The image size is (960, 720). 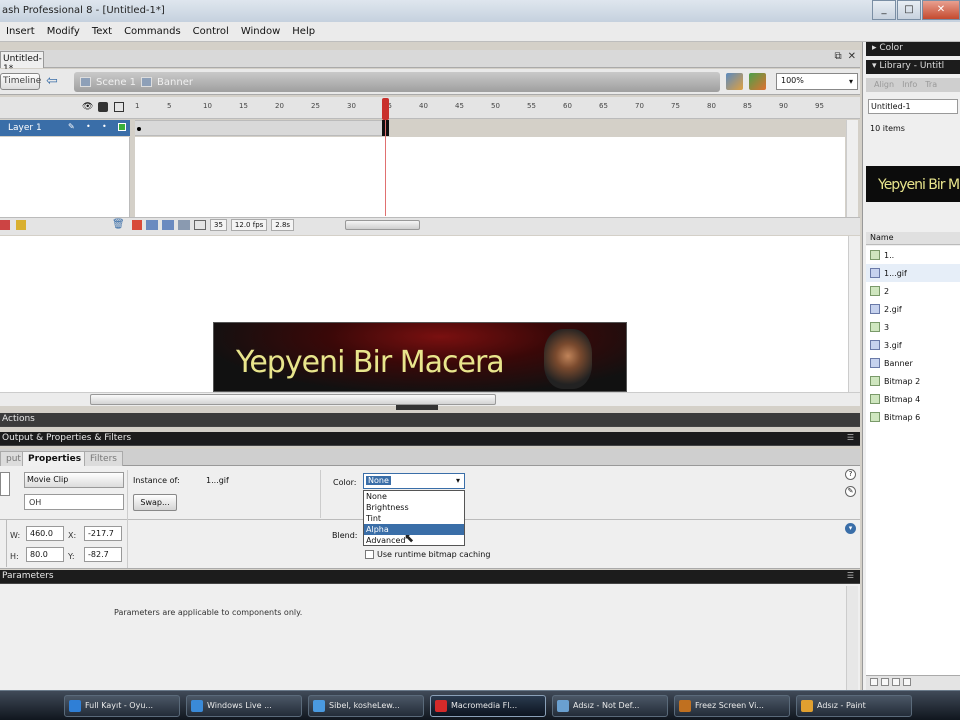 What do you see at coordinates (907, 682) in the screenshot?
I see `delete-icon` at bounding box center [907, 682].